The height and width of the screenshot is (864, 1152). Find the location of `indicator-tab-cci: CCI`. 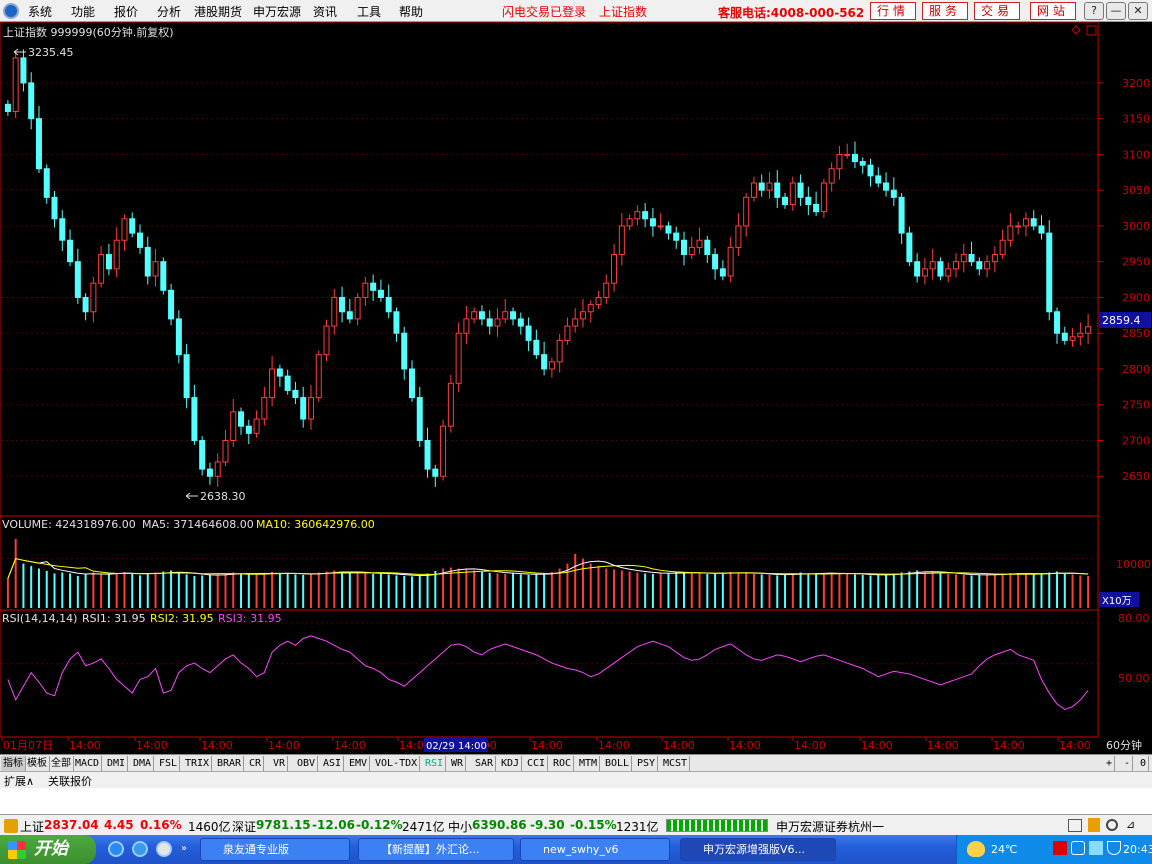

indicator-tab-cci: CCI is located at coordinates (537, 763).